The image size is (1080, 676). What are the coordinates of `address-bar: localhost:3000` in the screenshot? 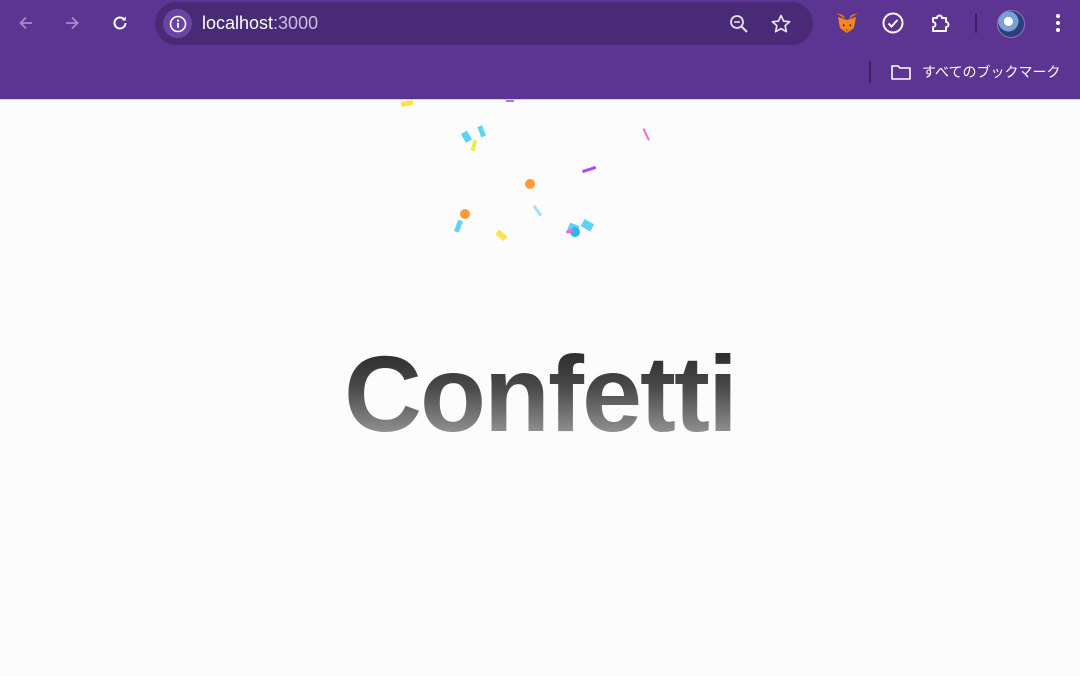 It's located at (484, 23).